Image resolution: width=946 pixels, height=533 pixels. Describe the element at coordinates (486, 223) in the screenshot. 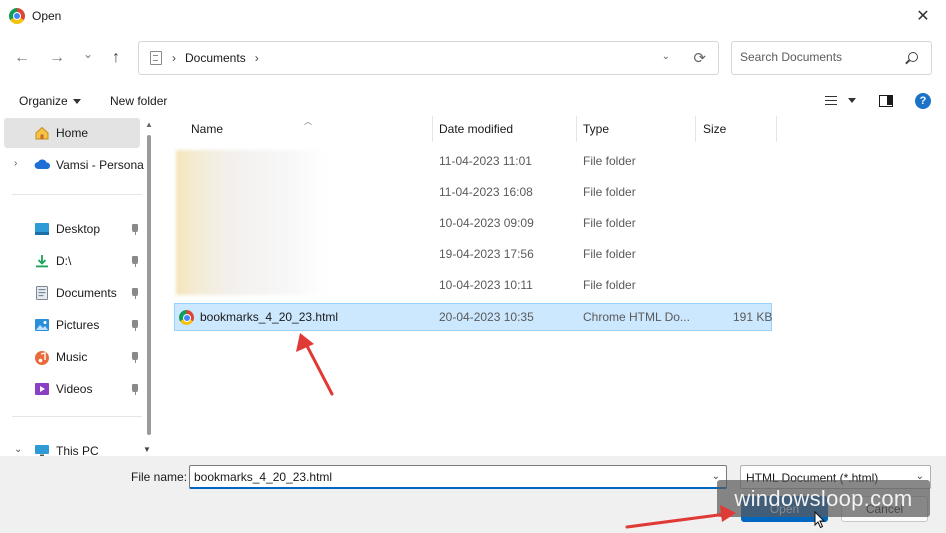

I see `file-date: 10-04-2023 09:09` at that location.